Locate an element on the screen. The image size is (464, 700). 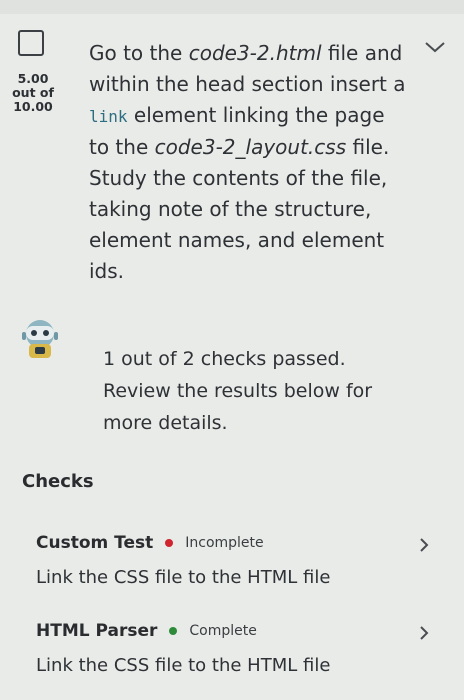
check-status: Incomplete is located at coordinates (224, 543).